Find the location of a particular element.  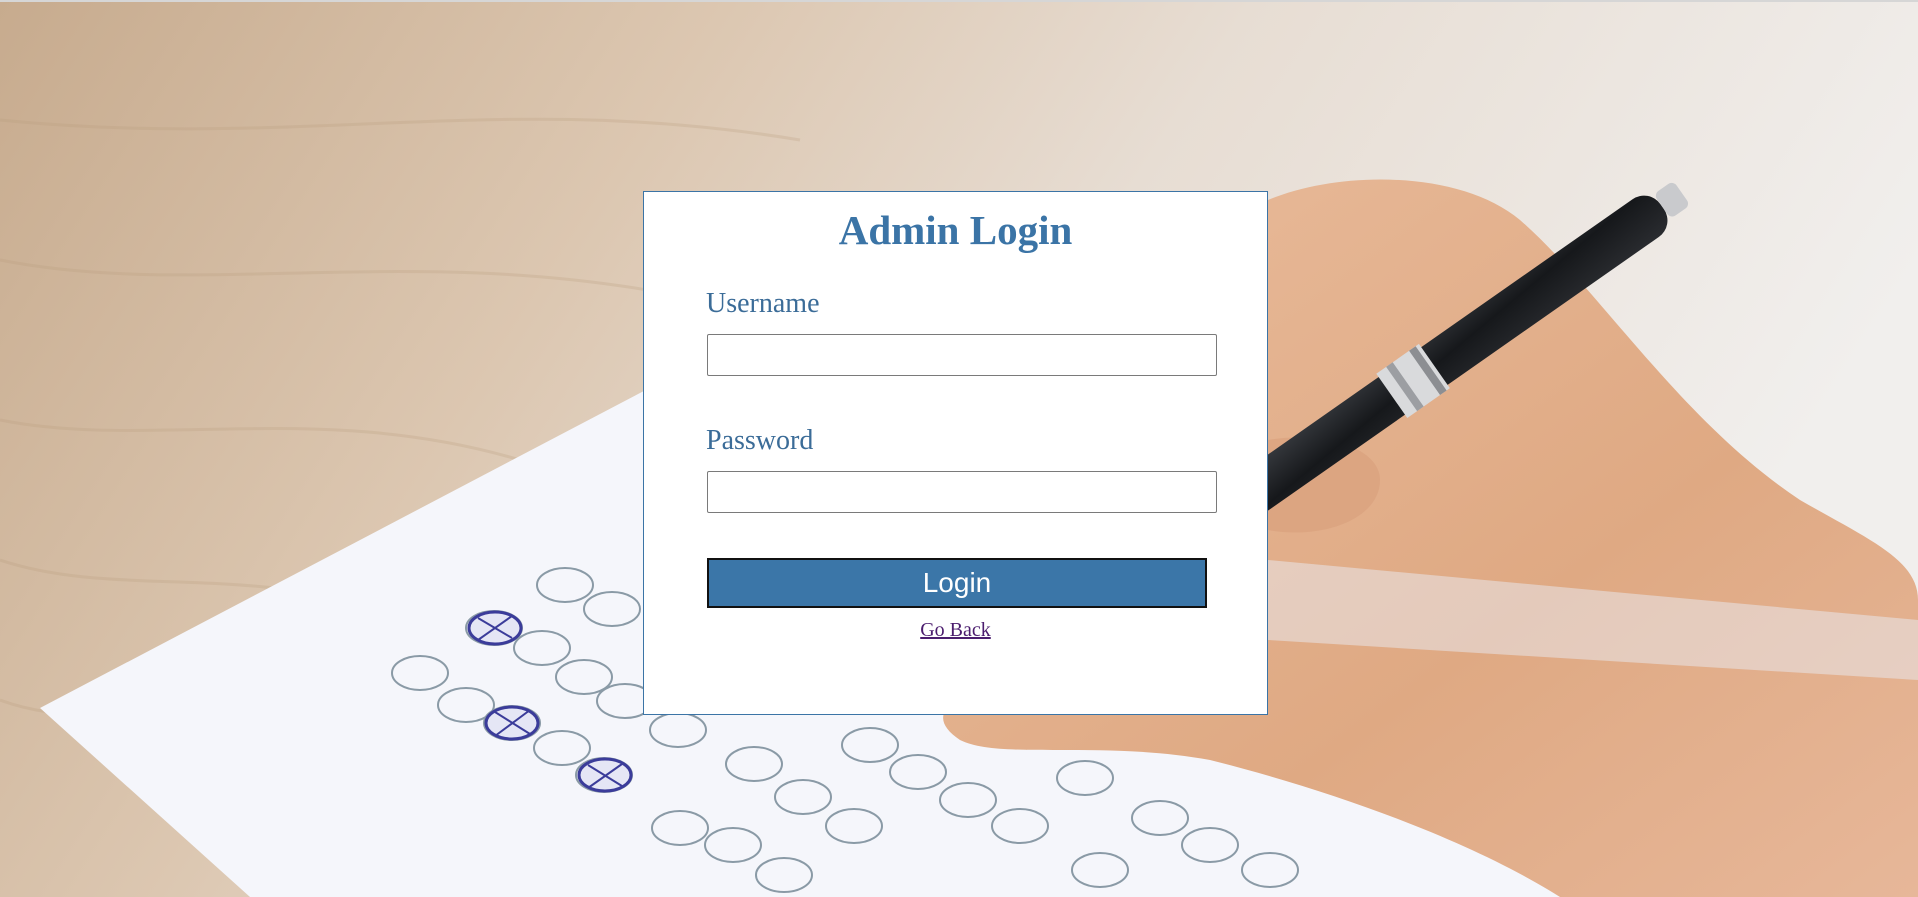

window-top-border is located at coordinates (959, 1).